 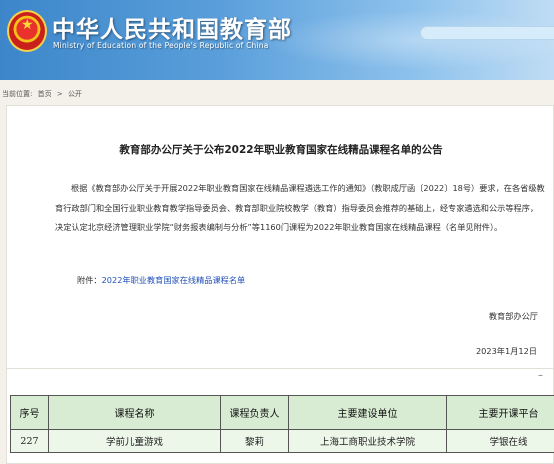 I want to click on attachment-line: 附件：2022年职业教育国家在线精品课程名单, so click(x=161, y=280).